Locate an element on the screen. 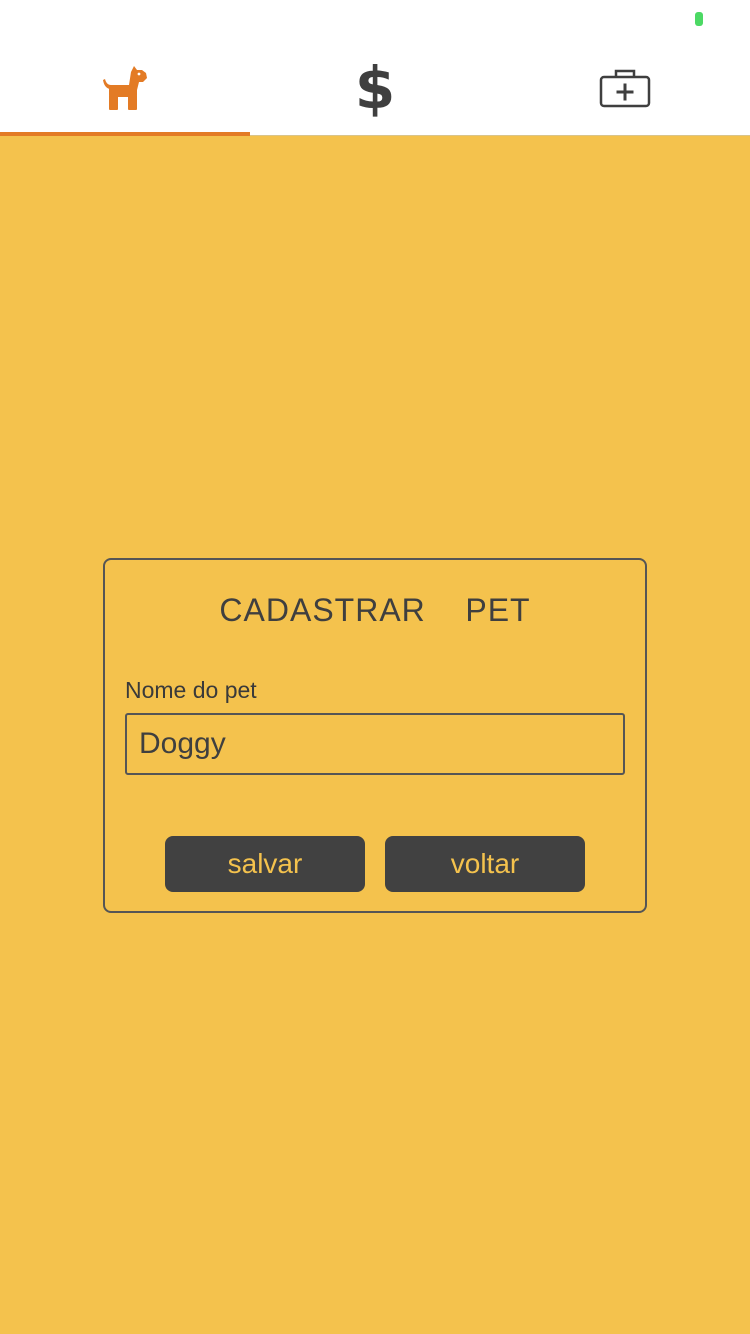  save-button: salvar is located at coordinates (265, 864).